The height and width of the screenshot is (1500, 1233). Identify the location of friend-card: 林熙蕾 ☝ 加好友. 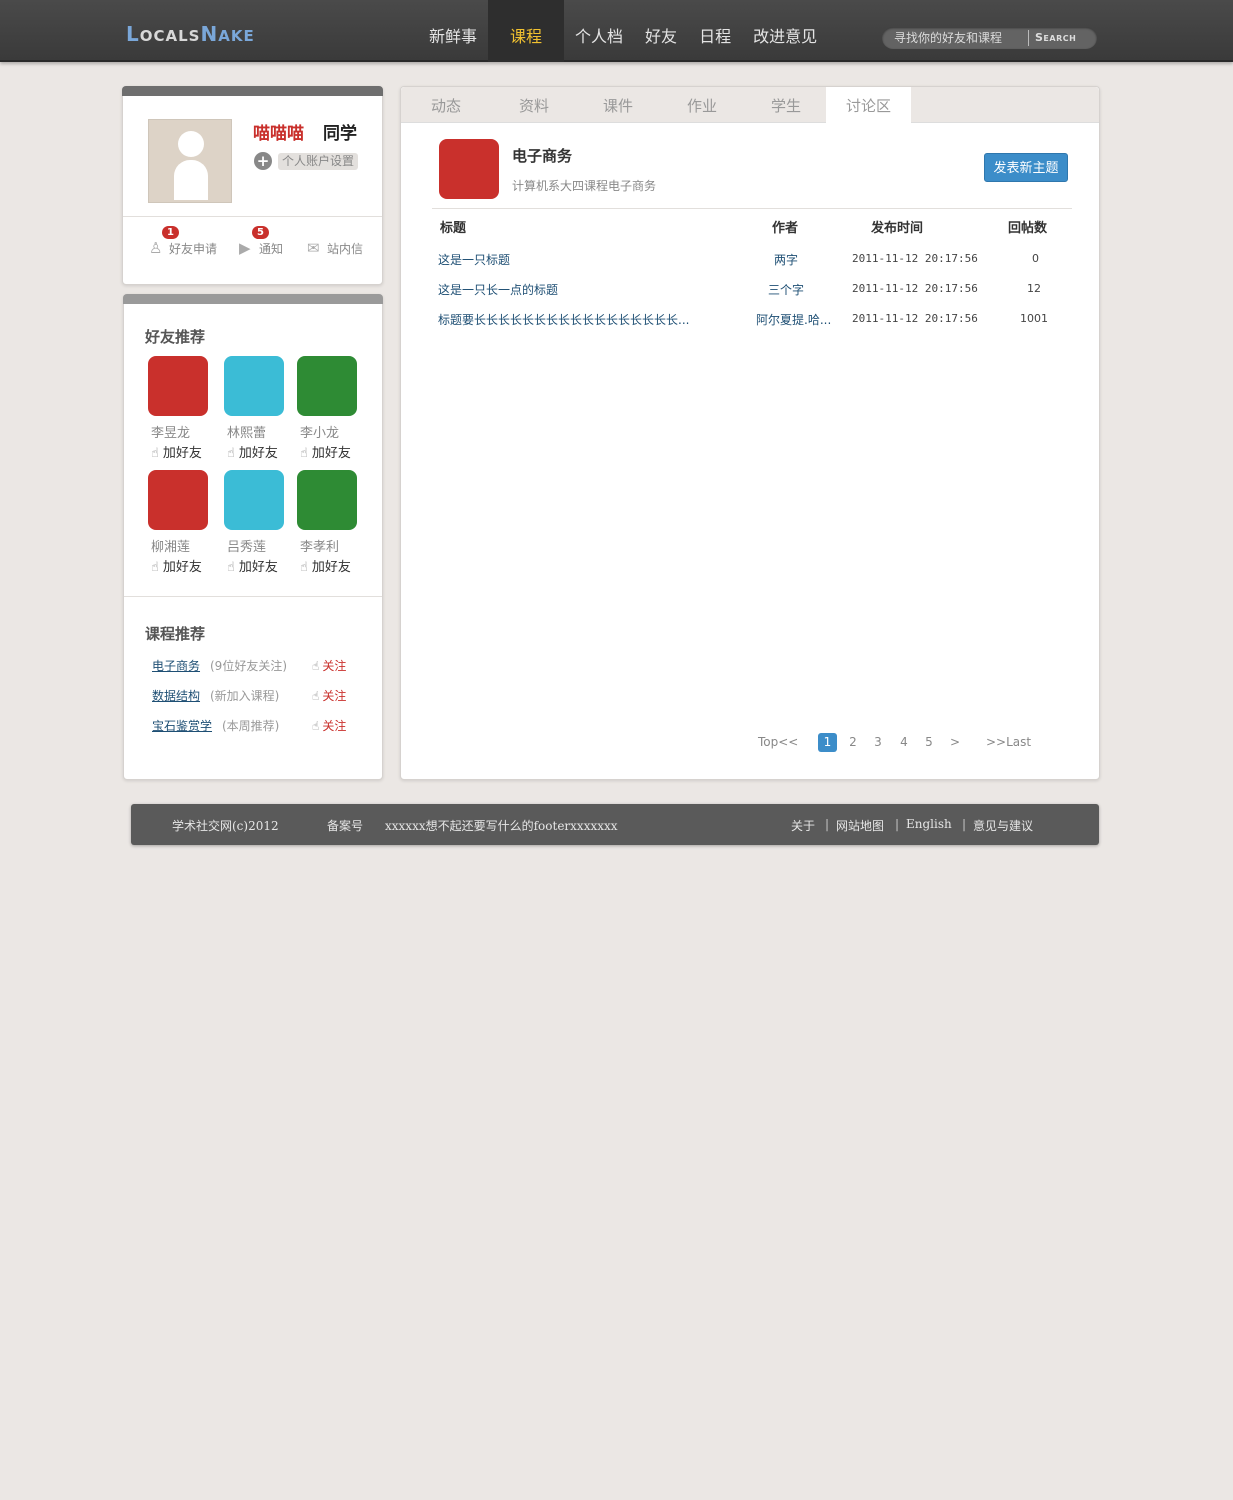
(256, 411).